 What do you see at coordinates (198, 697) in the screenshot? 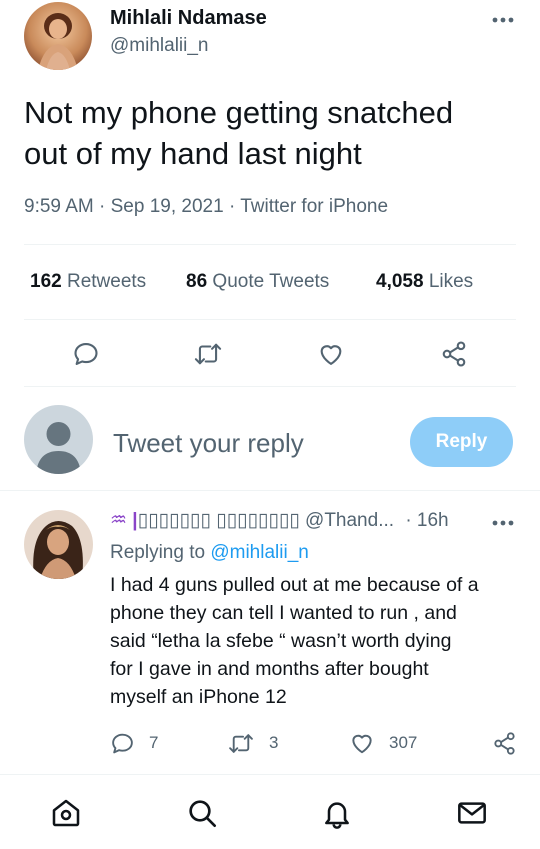
I see `reply-text-line: myself an iPhone 12` at bounding box center [198, 697].